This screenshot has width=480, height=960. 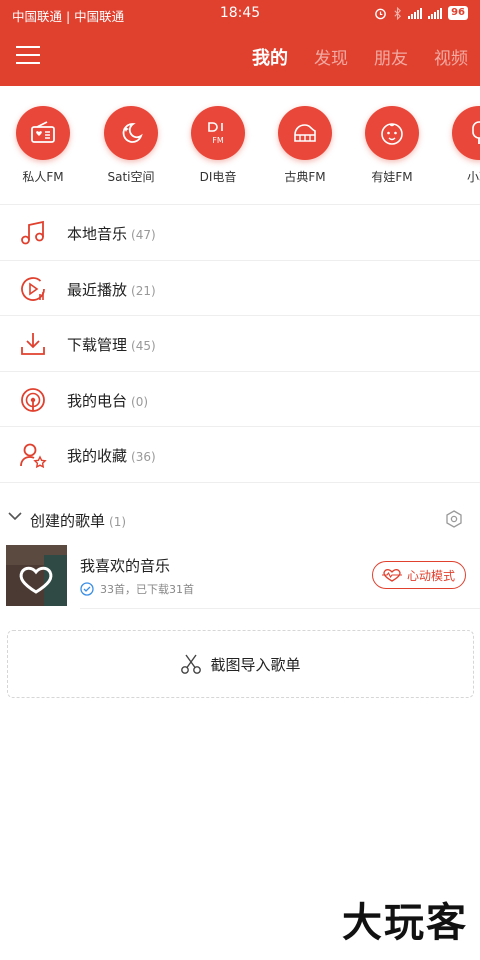 I want to click on signal-4g-icon, so click(x=435, y=13).